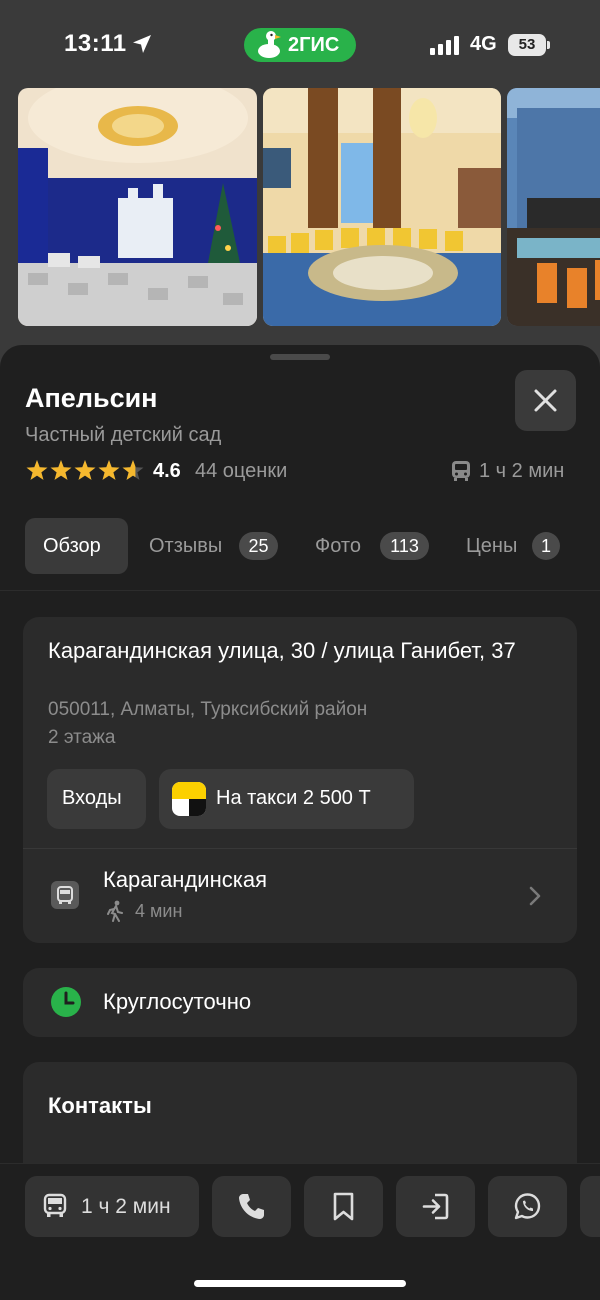  What do you see at coordinates (115, 911) in the screenshot?
I see `walk-icon` at bounding box center [115, 911].